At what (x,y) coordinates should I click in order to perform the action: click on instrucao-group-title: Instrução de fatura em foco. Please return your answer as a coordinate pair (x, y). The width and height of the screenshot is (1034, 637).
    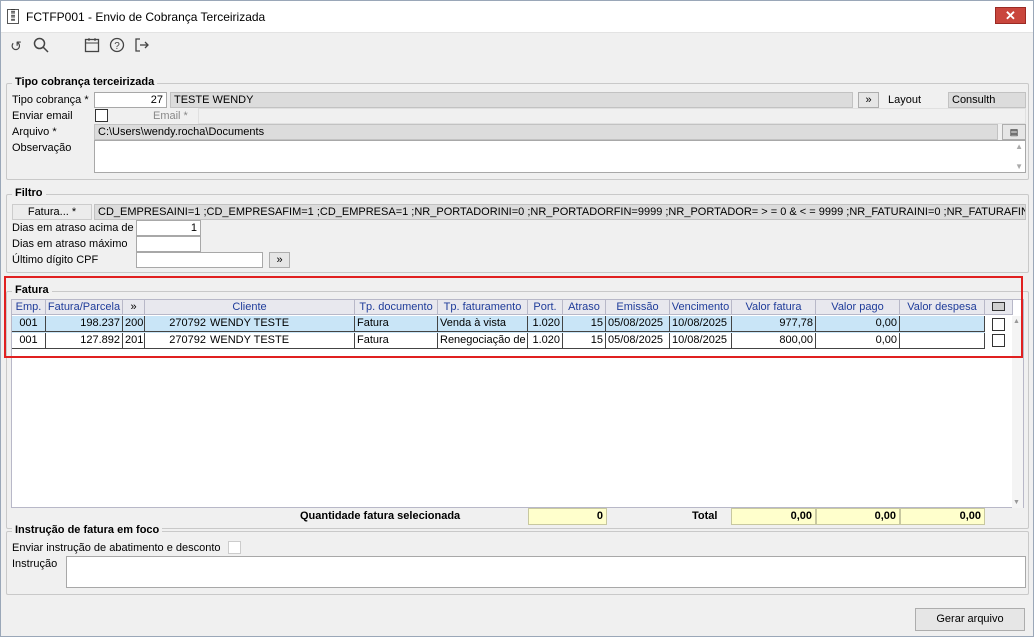
    Looking at the image, I should click on (87, 530).